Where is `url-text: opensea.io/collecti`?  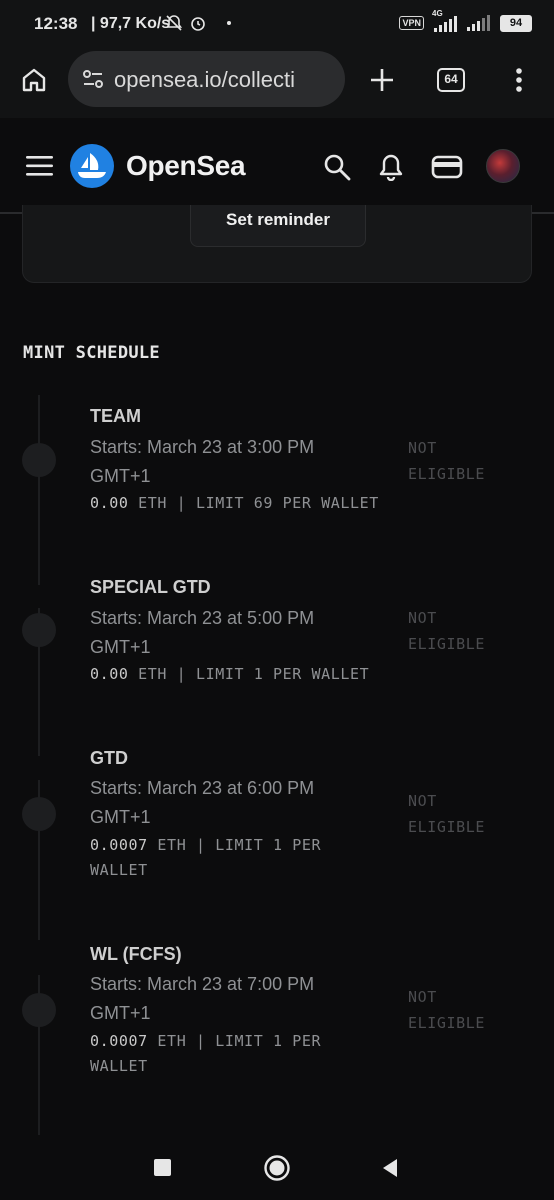
url-text: opensea.io/collecti is located at coordinates (205, 79).